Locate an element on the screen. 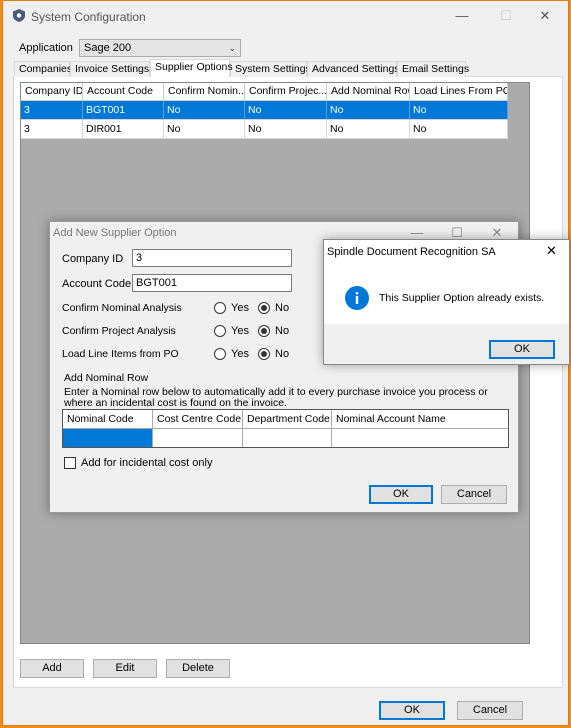  delete-button: Delete is located at coordinates (198, 668).